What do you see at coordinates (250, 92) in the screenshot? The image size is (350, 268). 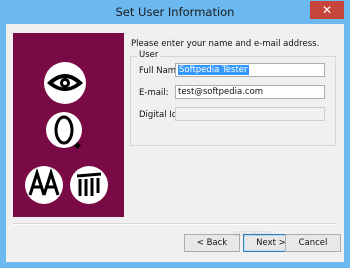 I see `email-field: test@softpedia.com` at bounding box center [250, 92].